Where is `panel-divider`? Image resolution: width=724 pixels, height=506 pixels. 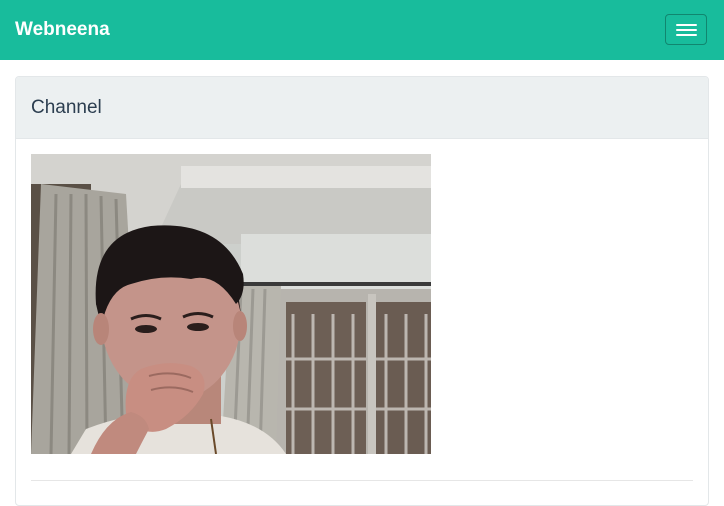
panel-divider is located at coordinates (362, 480).